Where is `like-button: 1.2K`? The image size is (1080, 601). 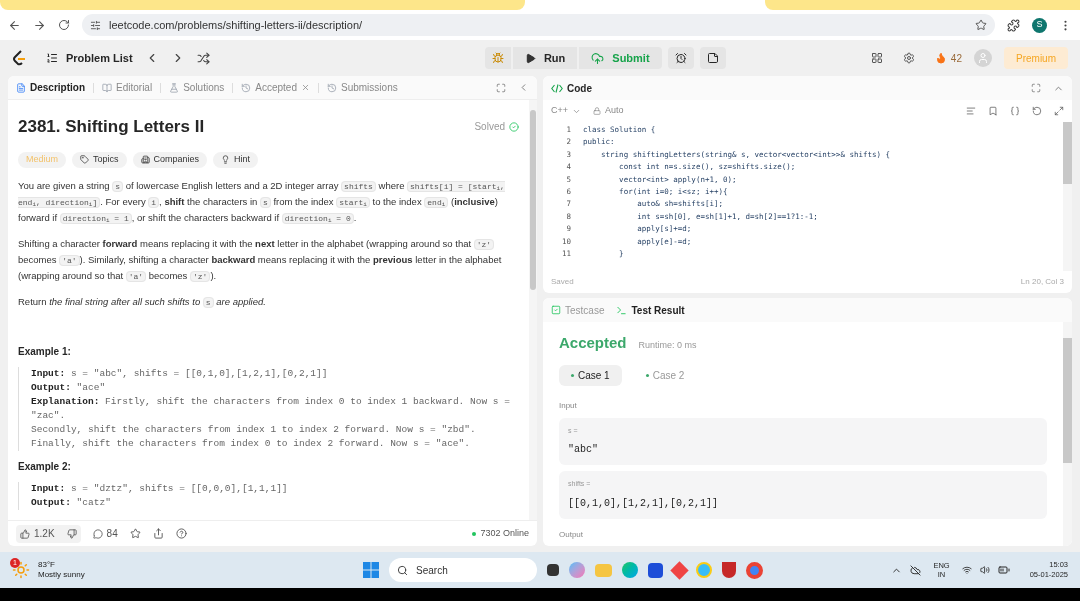
like-button: 1.2K is located at coordinates (48, 533).